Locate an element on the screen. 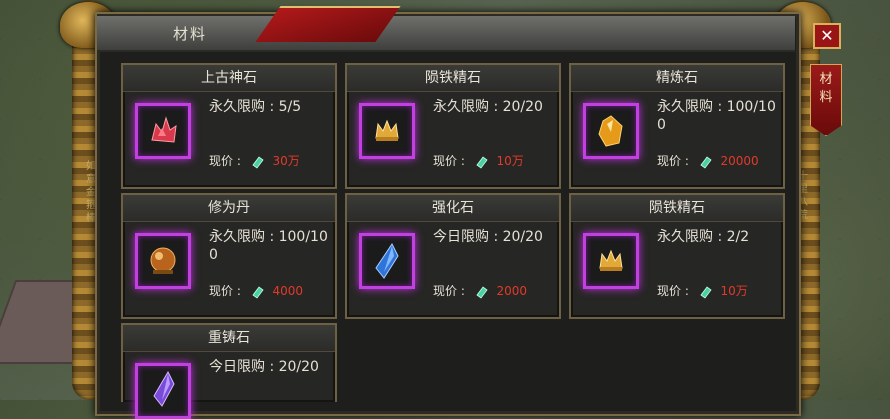 The height and width of the screenshot is (419, 890). side-tab-materials: 材料 is located at coordinates (826, 100).